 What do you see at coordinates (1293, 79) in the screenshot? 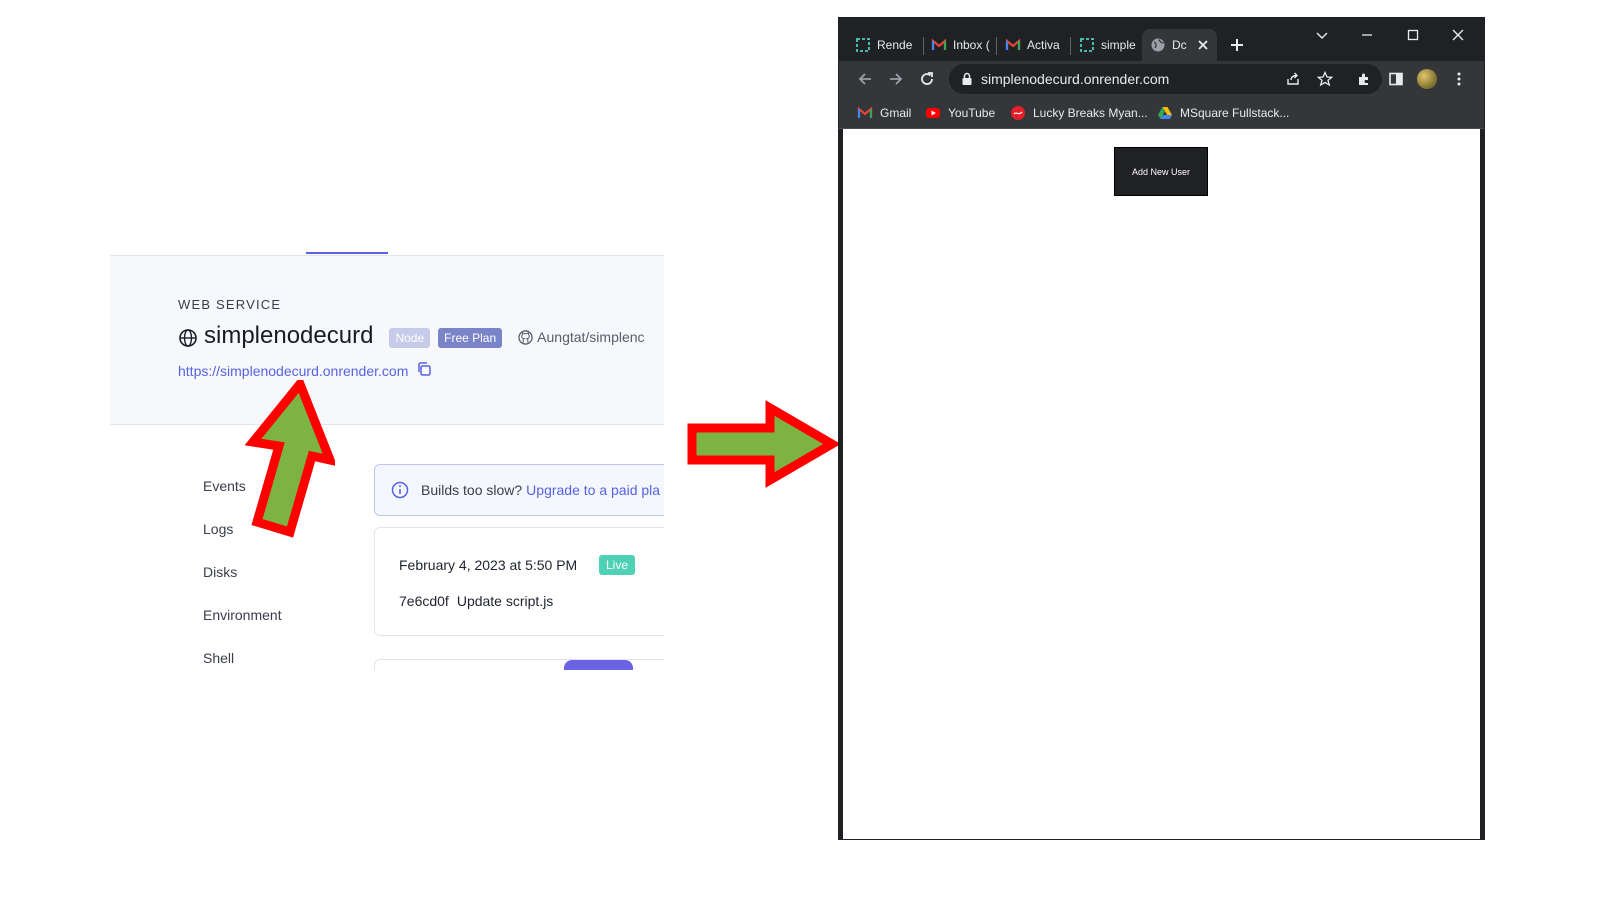
I see `share-icon` at bounding box center [1293, 79].